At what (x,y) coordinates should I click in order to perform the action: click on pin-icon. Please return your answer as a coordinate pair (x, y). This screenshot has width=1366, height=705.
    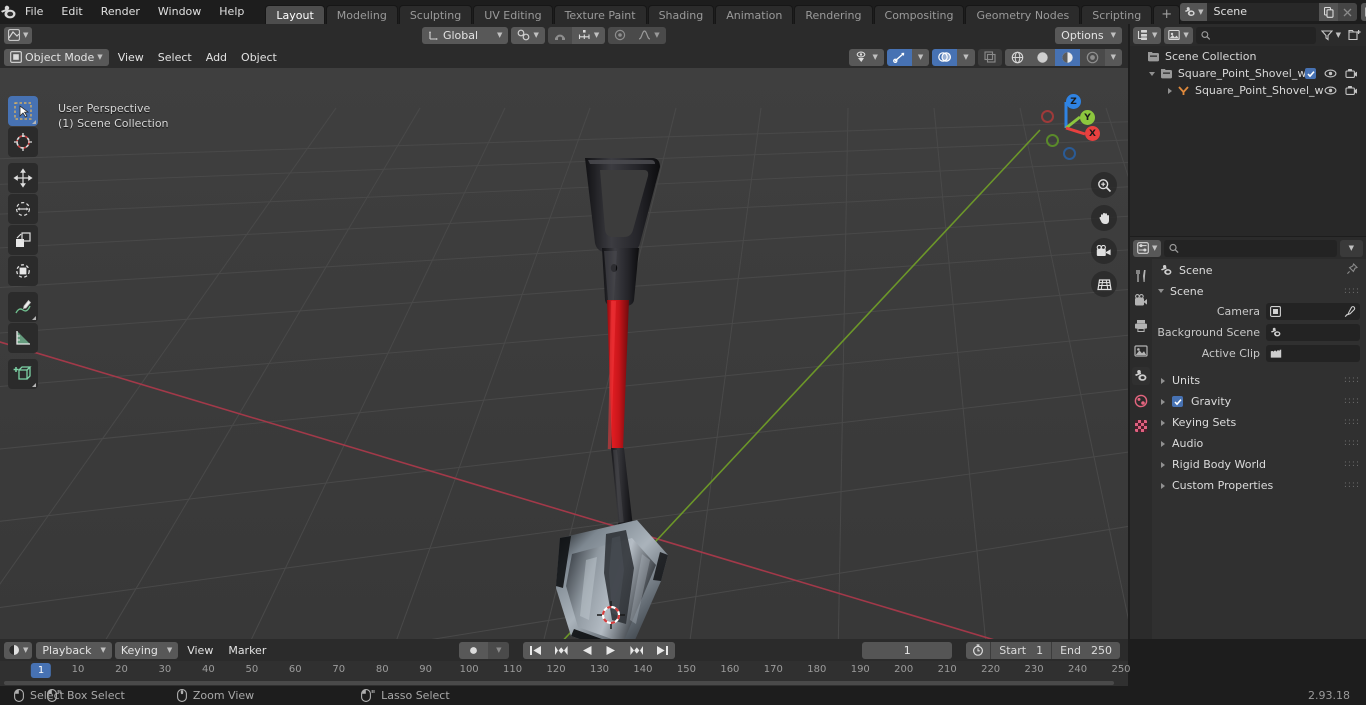
    Looking at the image, I should click on (1352, 270).